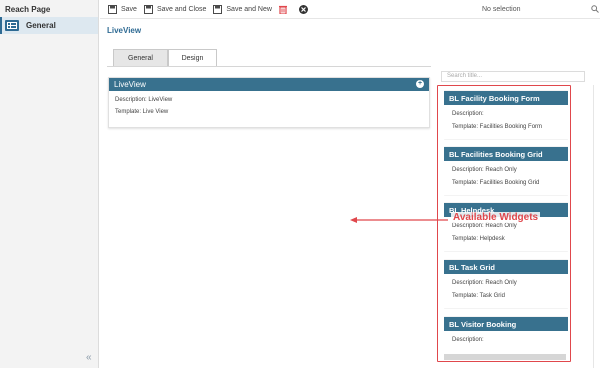 This screenshot has width=600, height=368. What do you see at coordinates (269, 66) in the screenshot?
I see `tab-divider` at bounding box center [269, 66].